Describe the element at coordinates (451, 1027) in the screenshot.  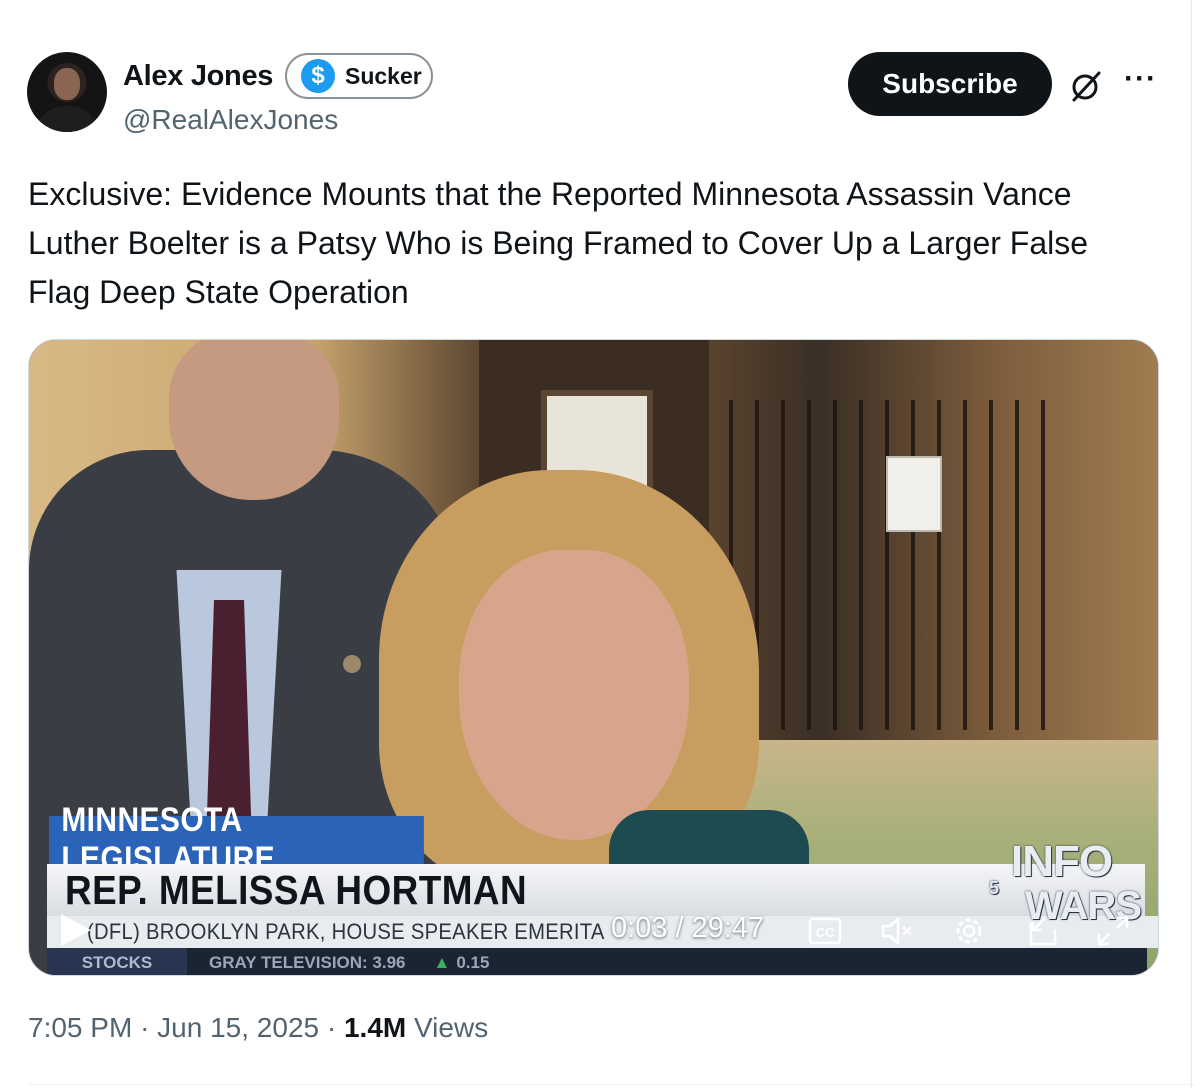
I see `views-label: Views` at that location.